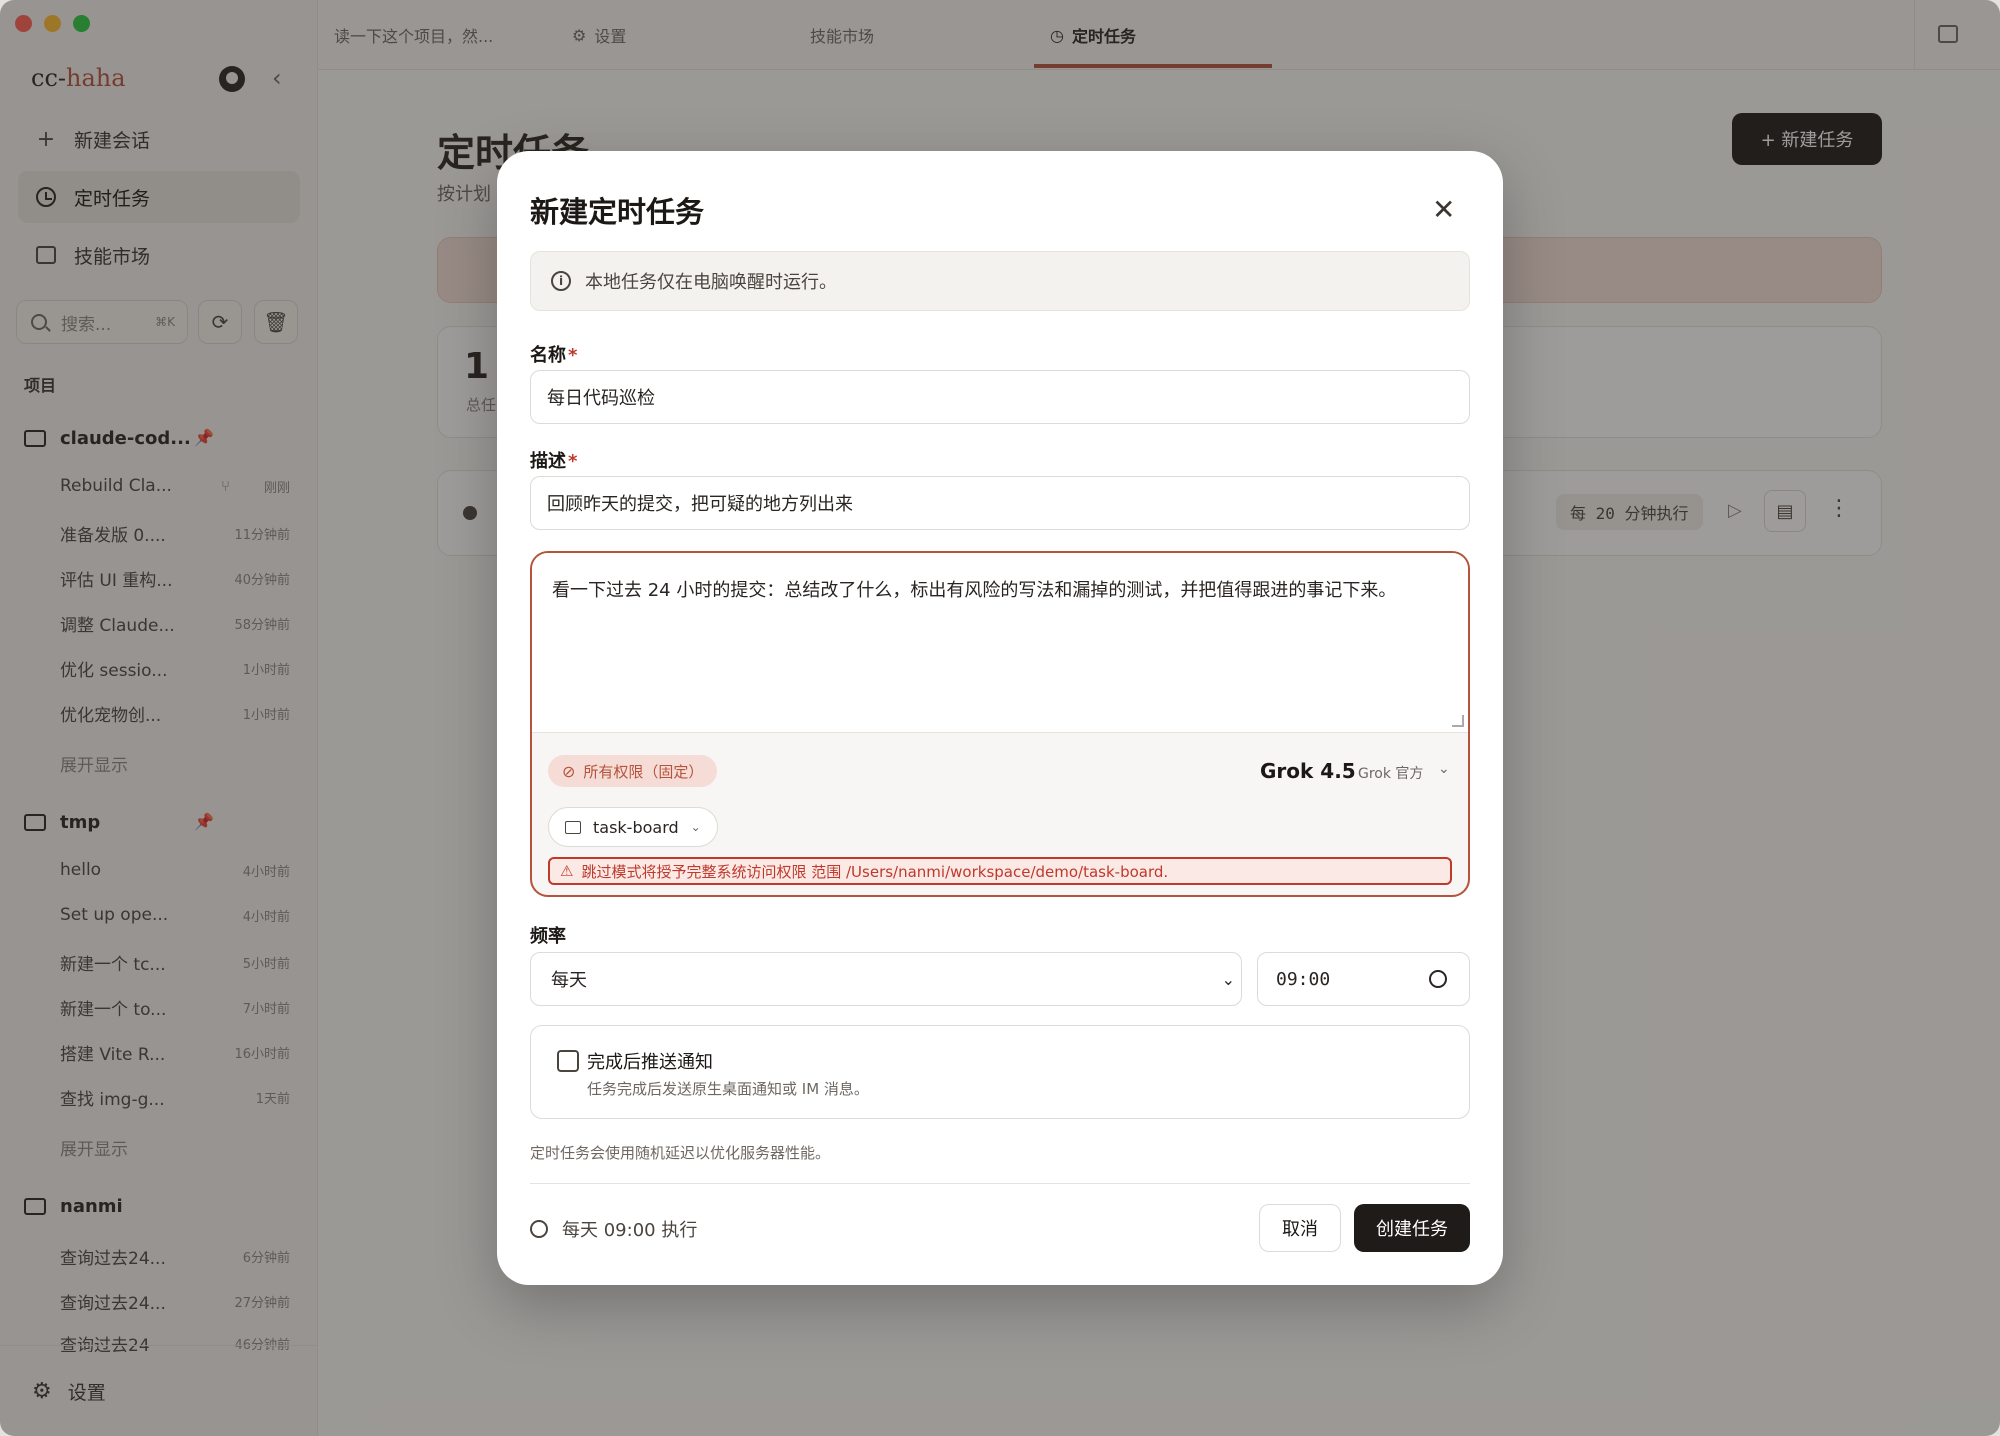 Image resolution: width=2000 pixels, height=1436 pixels. I want to click on project-name: task-board, so click(636, 827).